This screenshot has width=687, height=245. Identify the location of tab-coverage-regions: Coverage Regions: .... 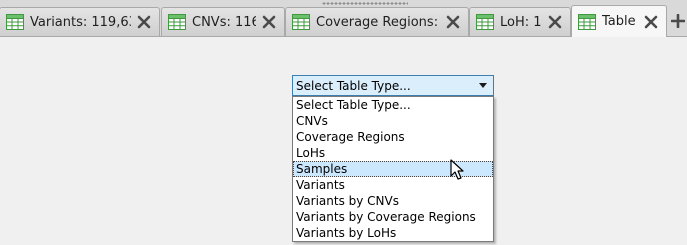
(377, 21).